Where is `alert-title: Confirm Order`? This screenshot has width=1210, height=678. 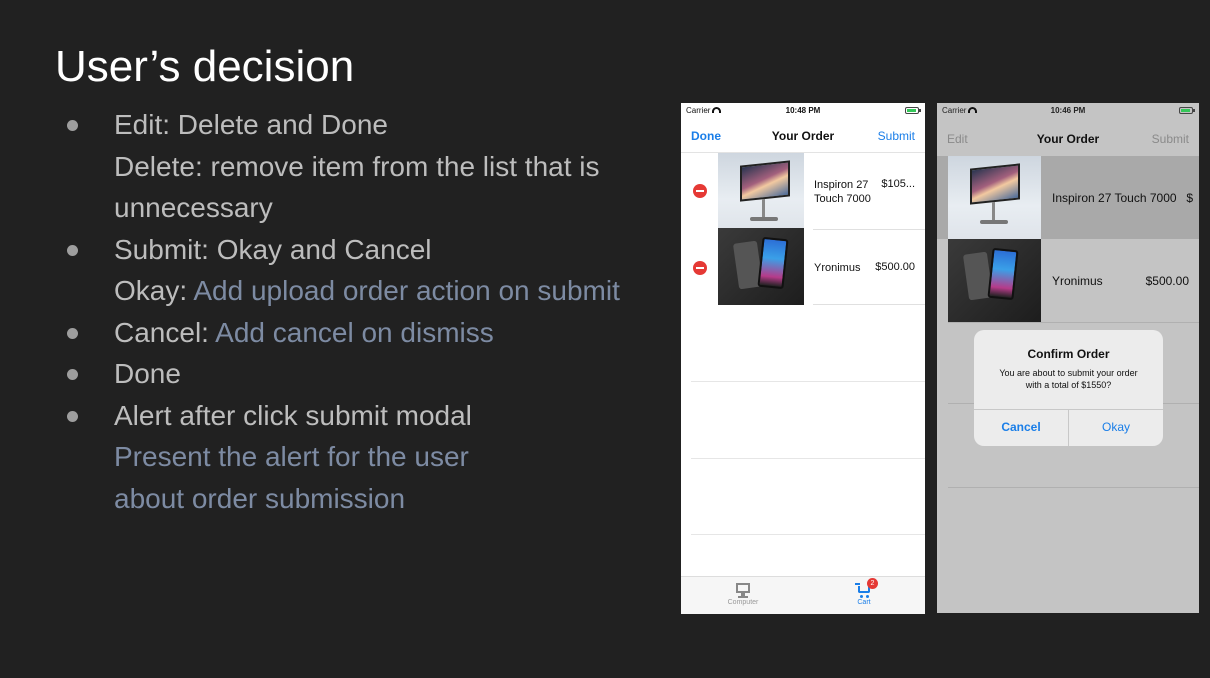
alert-title: Confirm Order is located at coordinates (1068, 354).